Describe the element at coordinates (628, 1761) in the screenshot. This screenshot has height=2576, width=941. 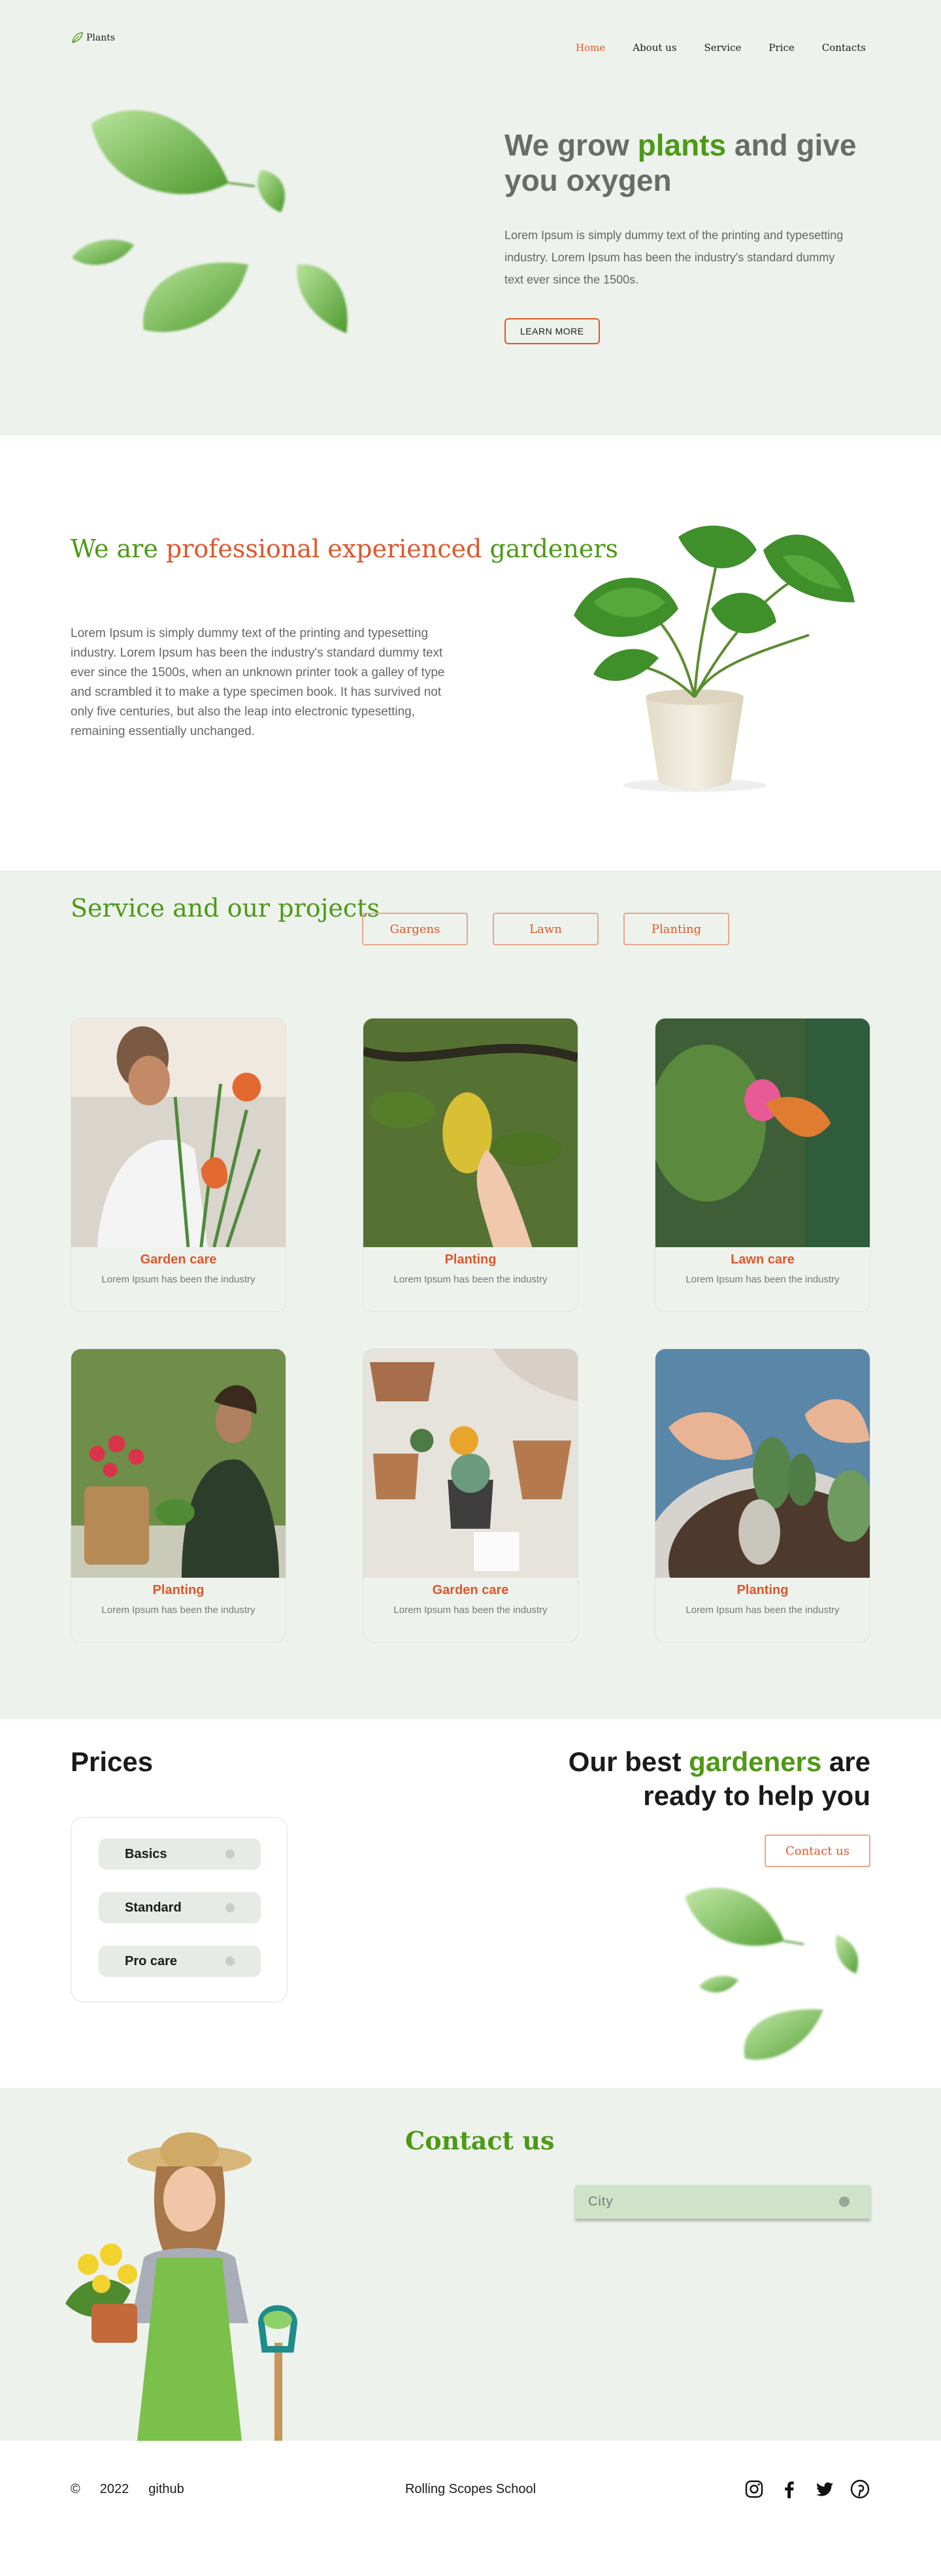
I see `best-title-part1: Our best` at that location.